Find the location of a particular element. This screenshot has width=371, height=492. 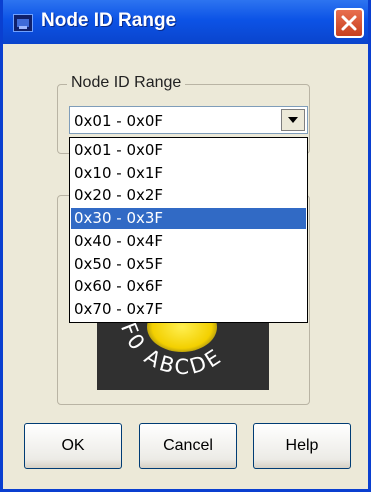

window-title: Node ID Range is located at coordinates (109, 20).